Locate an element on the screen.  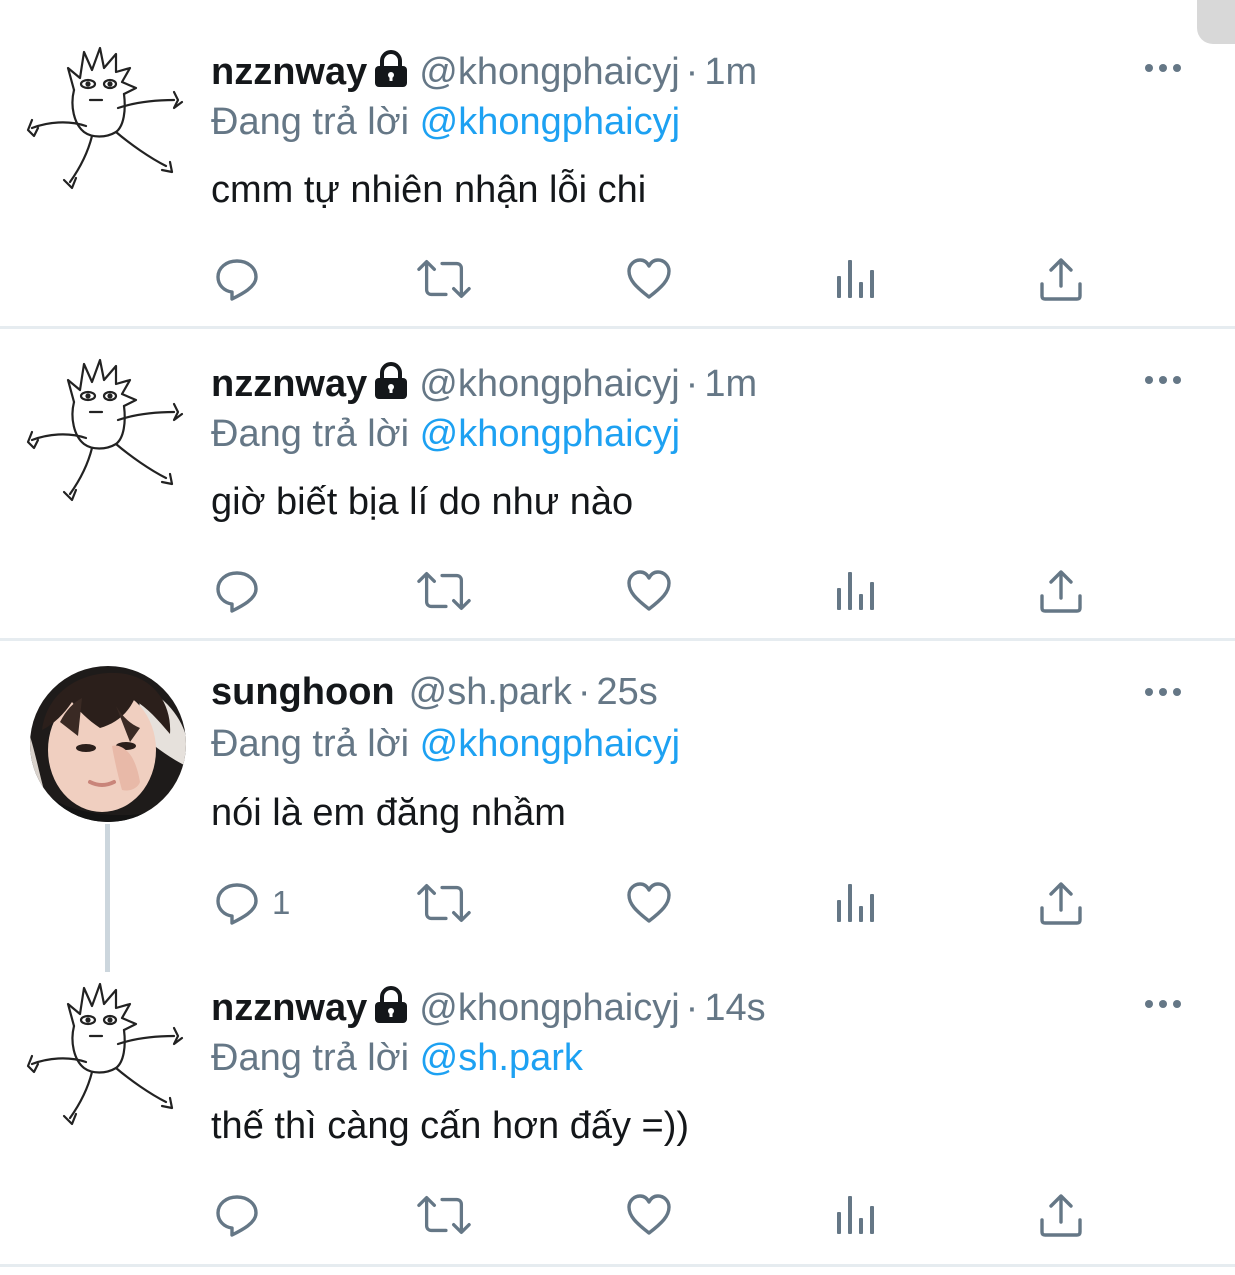
timestamp: 25s is located at coordinates (626, 692).